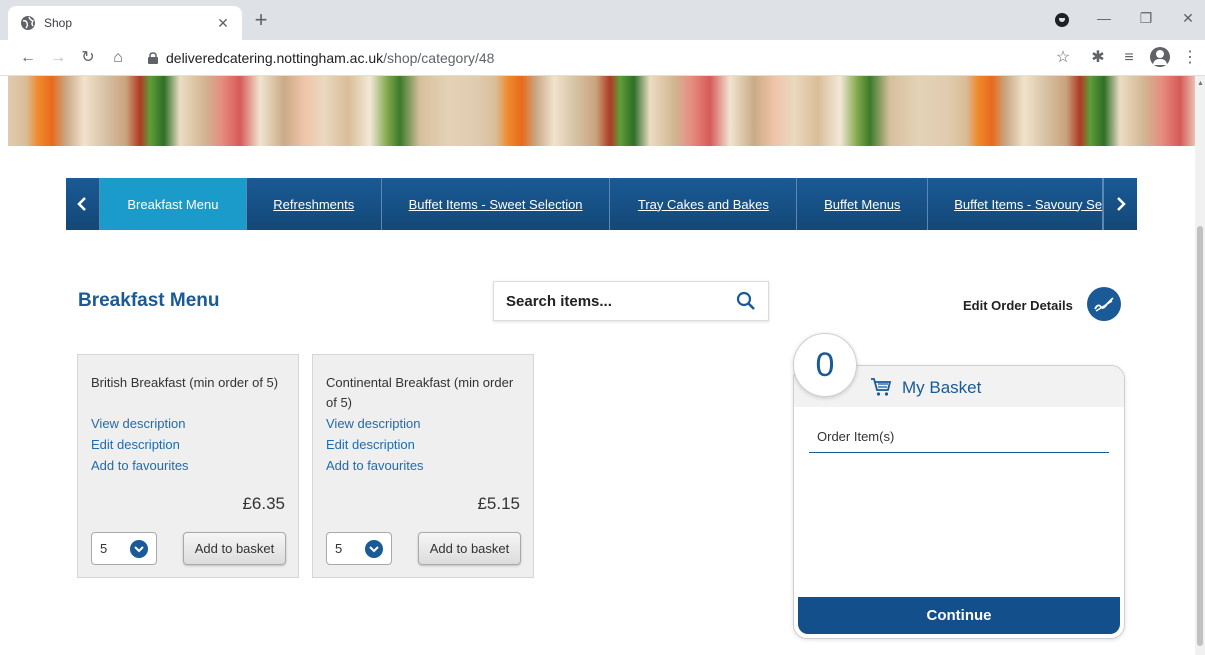 This screenshot has width=1205, height=655. Describe the element at coordinates (28, 23) in the screenshot. I see `globe-icon` at that location.